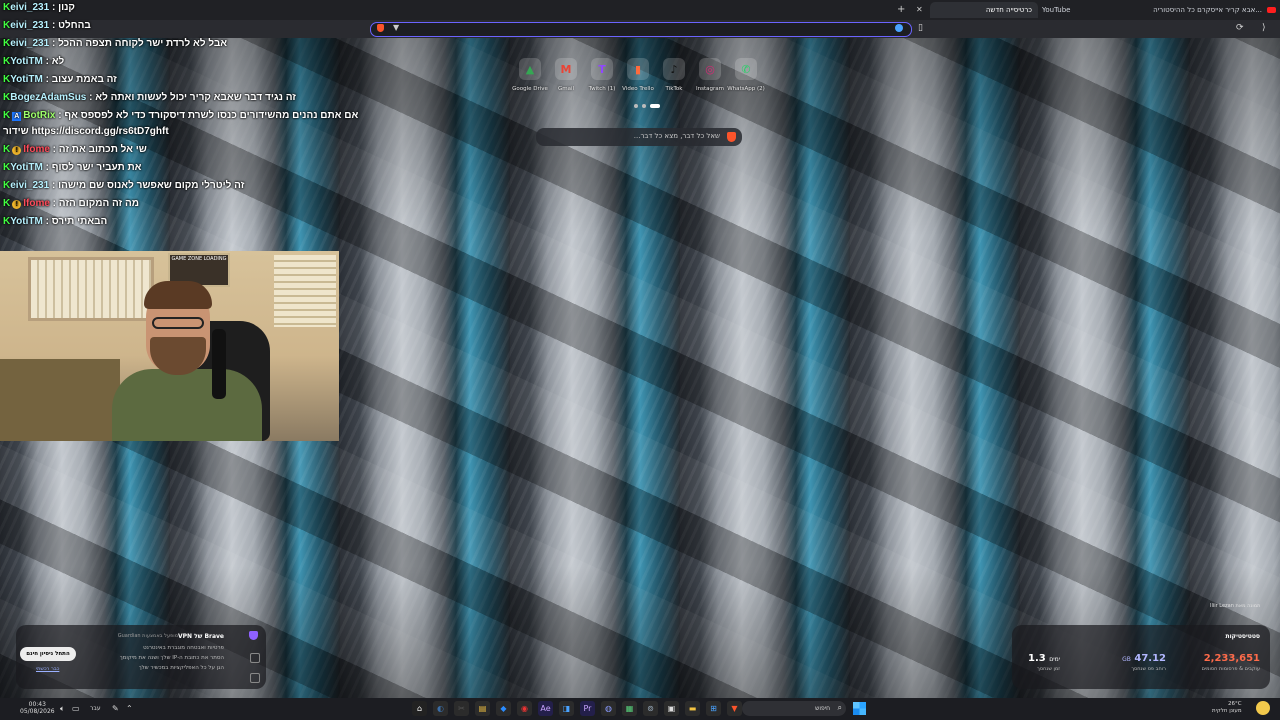 The height and width of the screenshot is (720, 1280). Describe the element at coordinates (48, 97) in the screenshot. I see `chat-username: BogezAdamSus` at that location.